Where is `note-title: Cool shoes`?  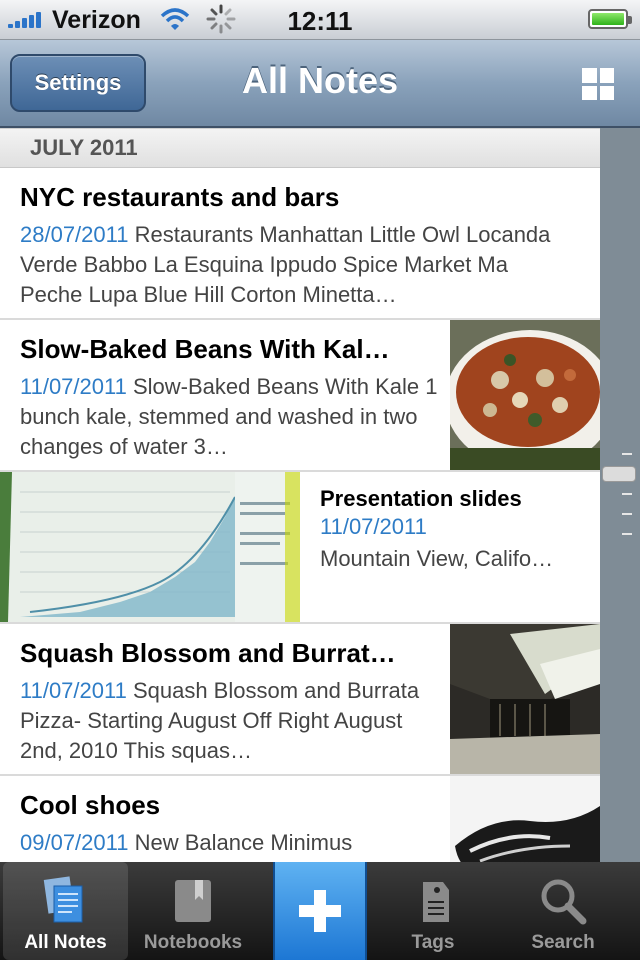 note-title: Cool shoes is located at coordinates (90, 805).